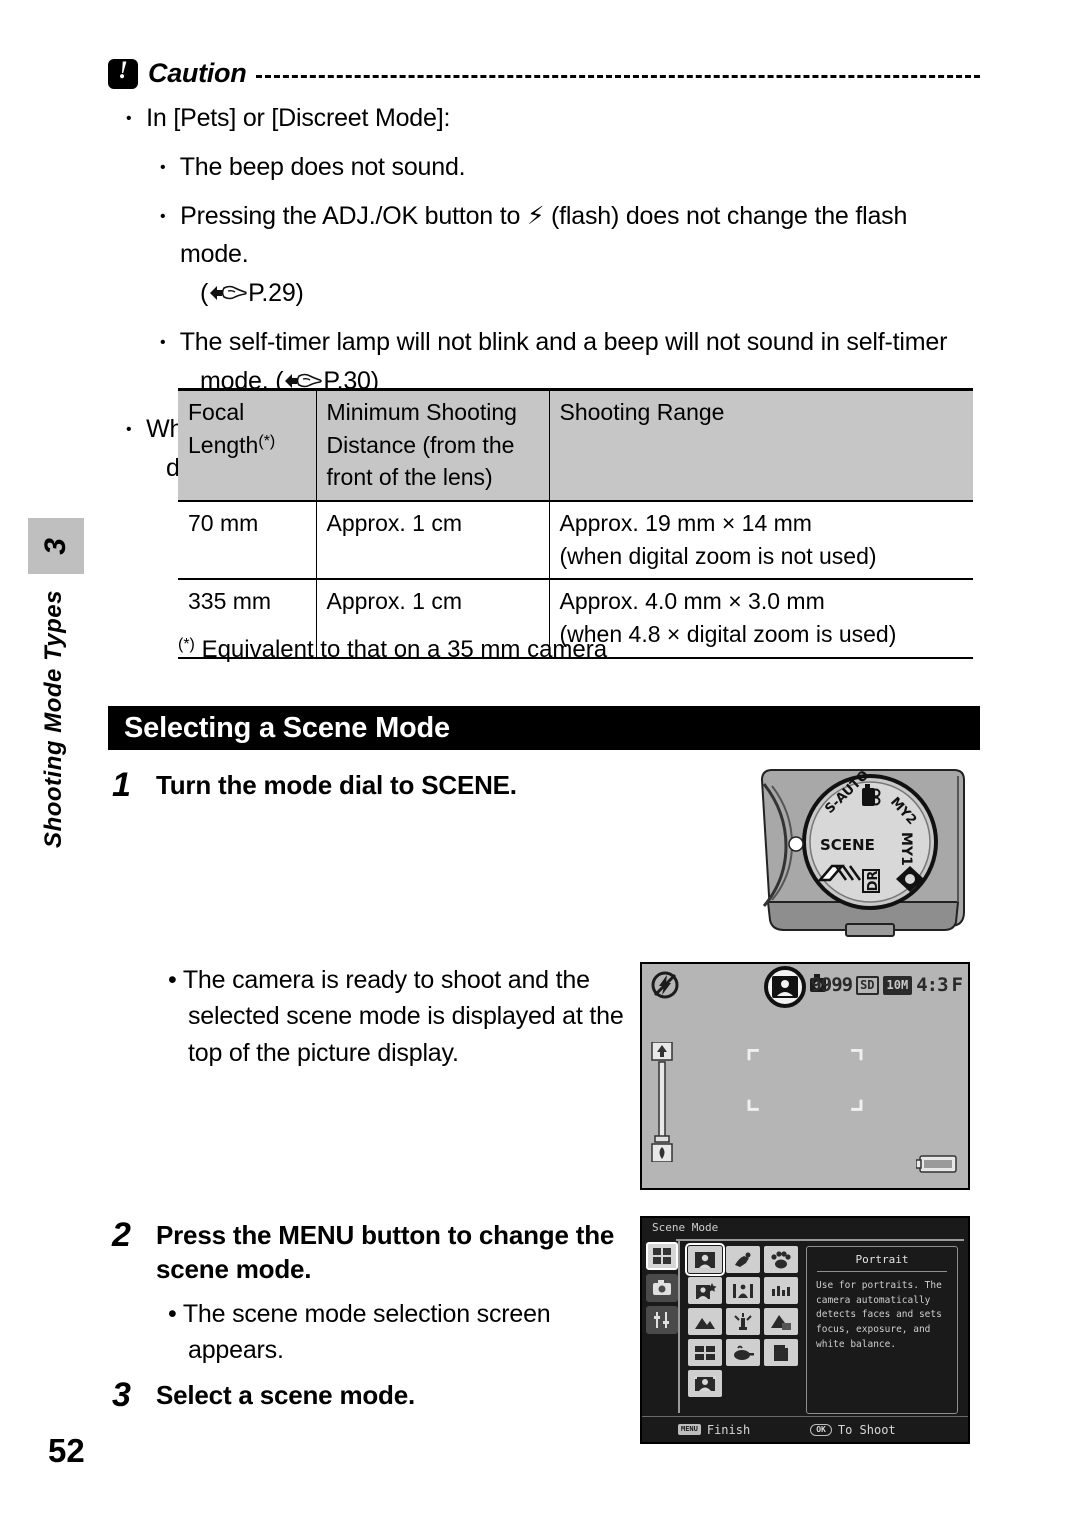 This screenshot has width=1080, height=1522. Describe the element at coordinates (433, 540) in the screenshot. I see `cell-min-distance: Approx. 1 cm` at that location.